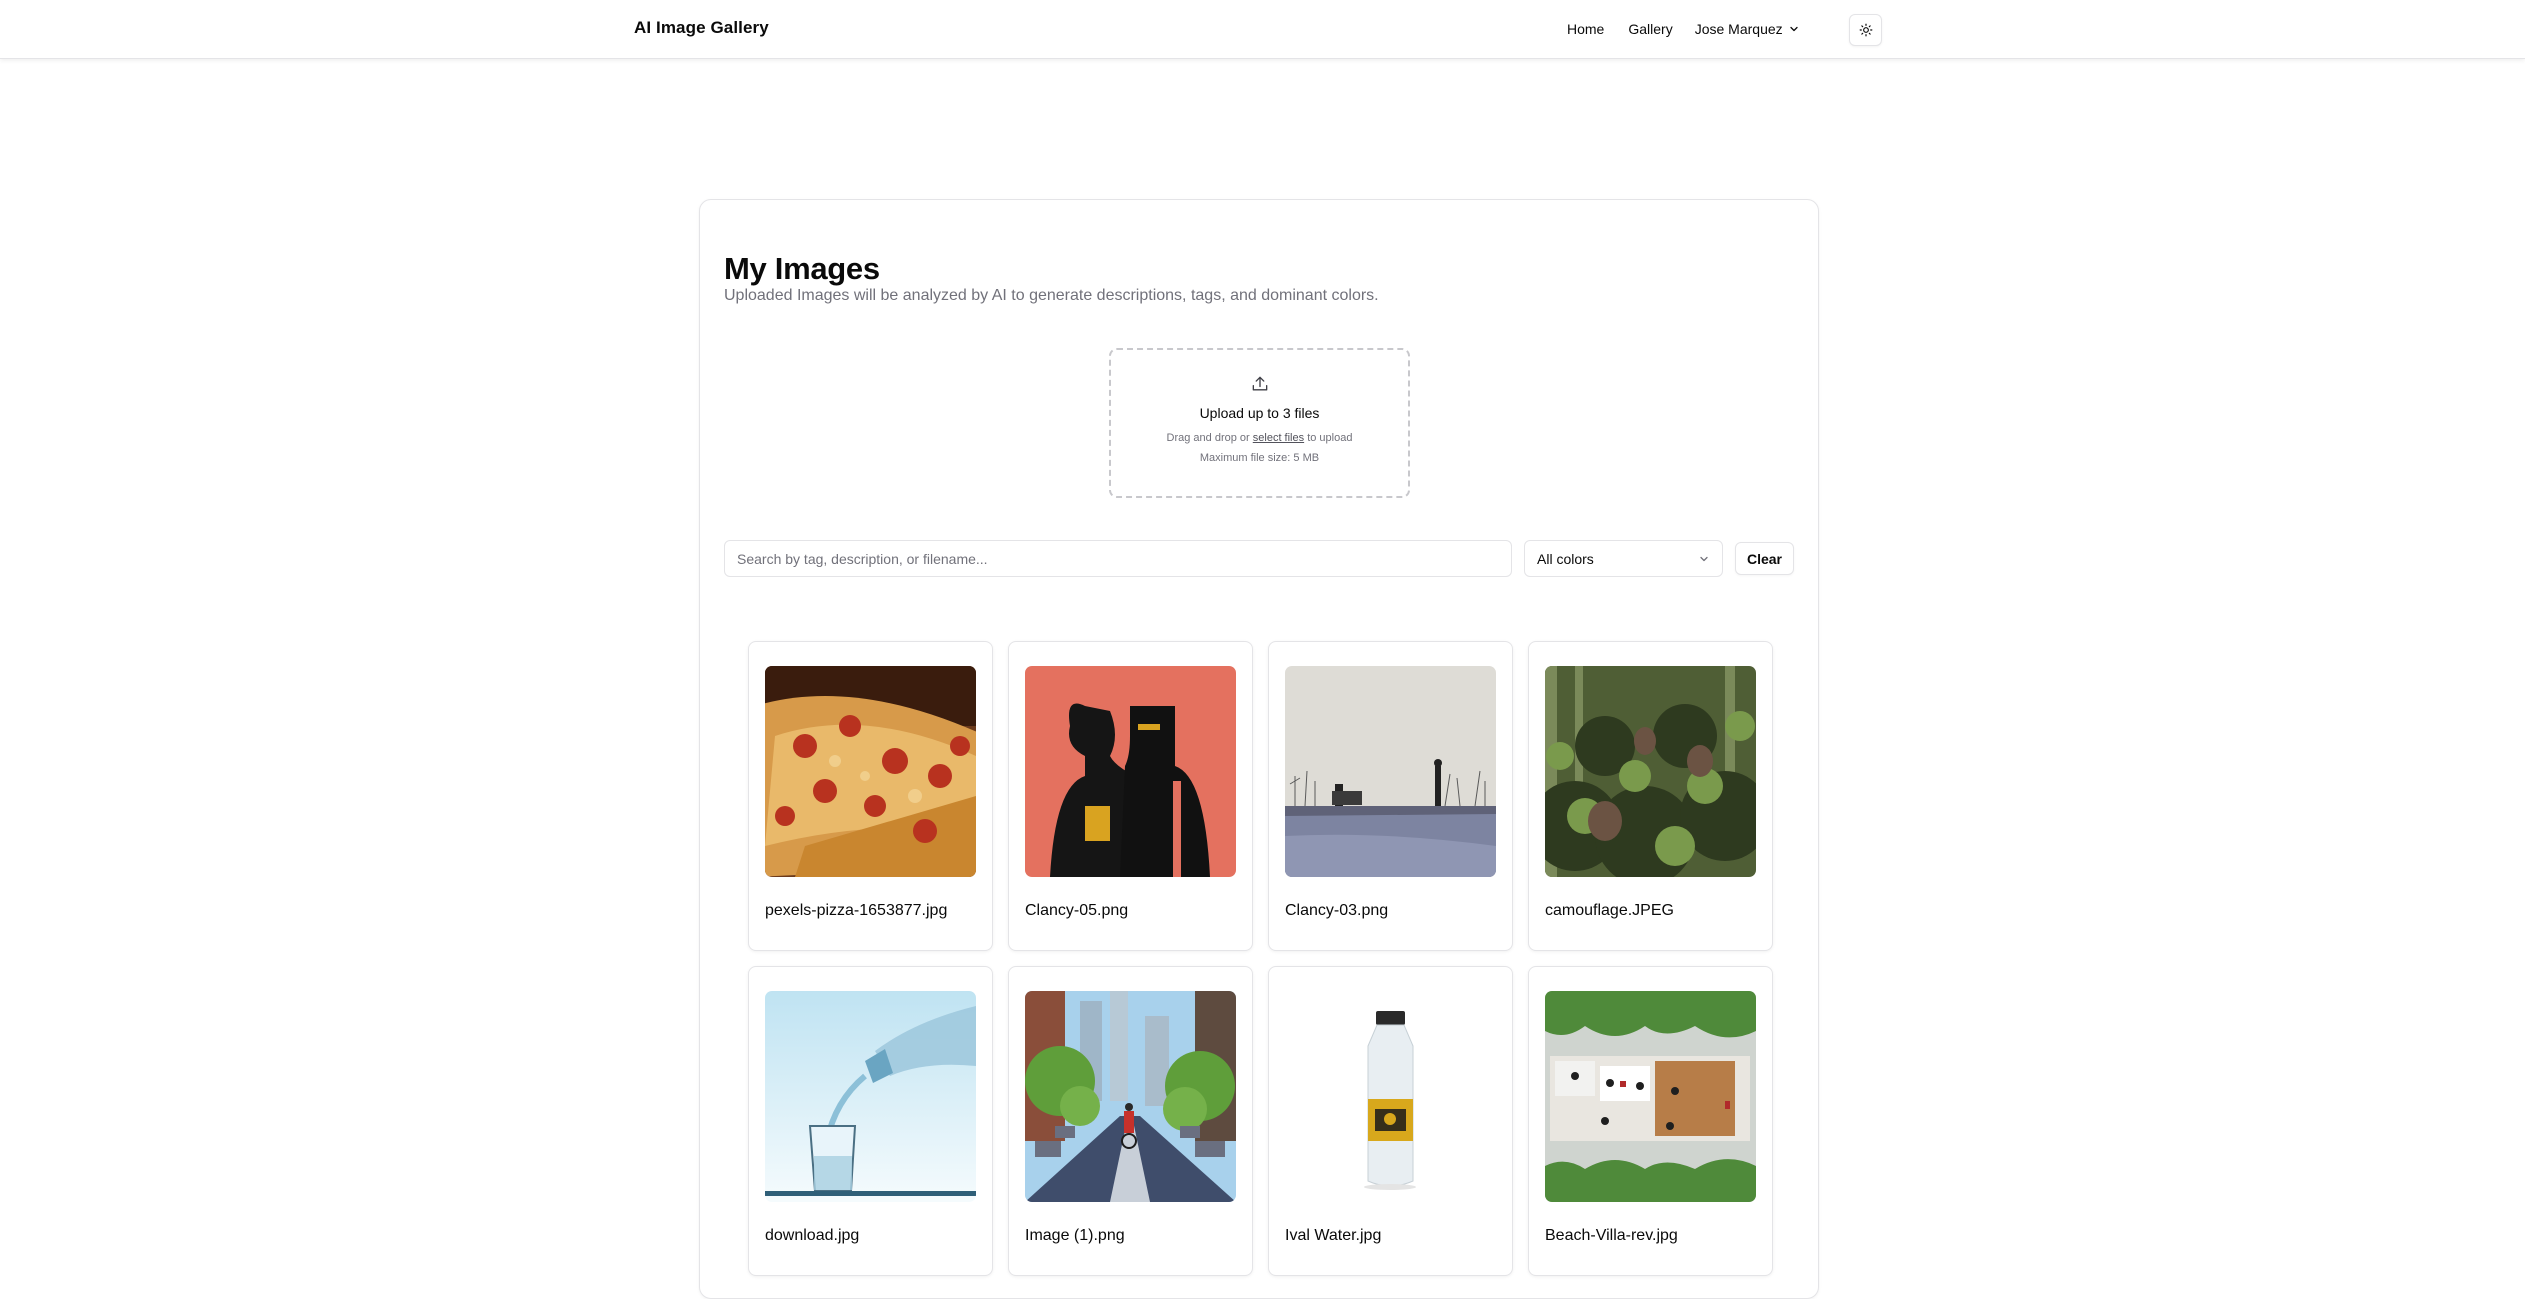 This screenshot has width=2525, height=1299. Describe the element at coordinates (802, 268) in the screenshot. I see `page-title: My Images` at that location.